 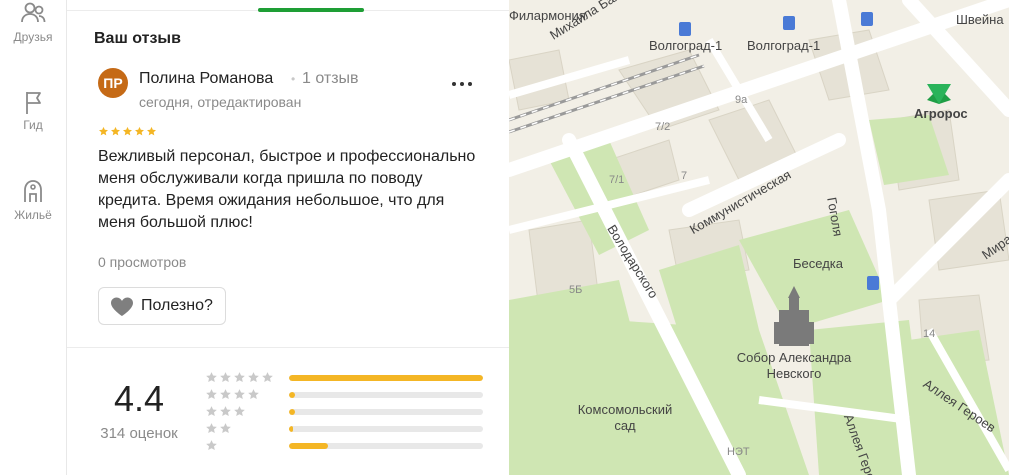 What do you see at coordinates (929, 334) in the screenshot?
I see `map-label: 14` at bounding box center [929, 334].